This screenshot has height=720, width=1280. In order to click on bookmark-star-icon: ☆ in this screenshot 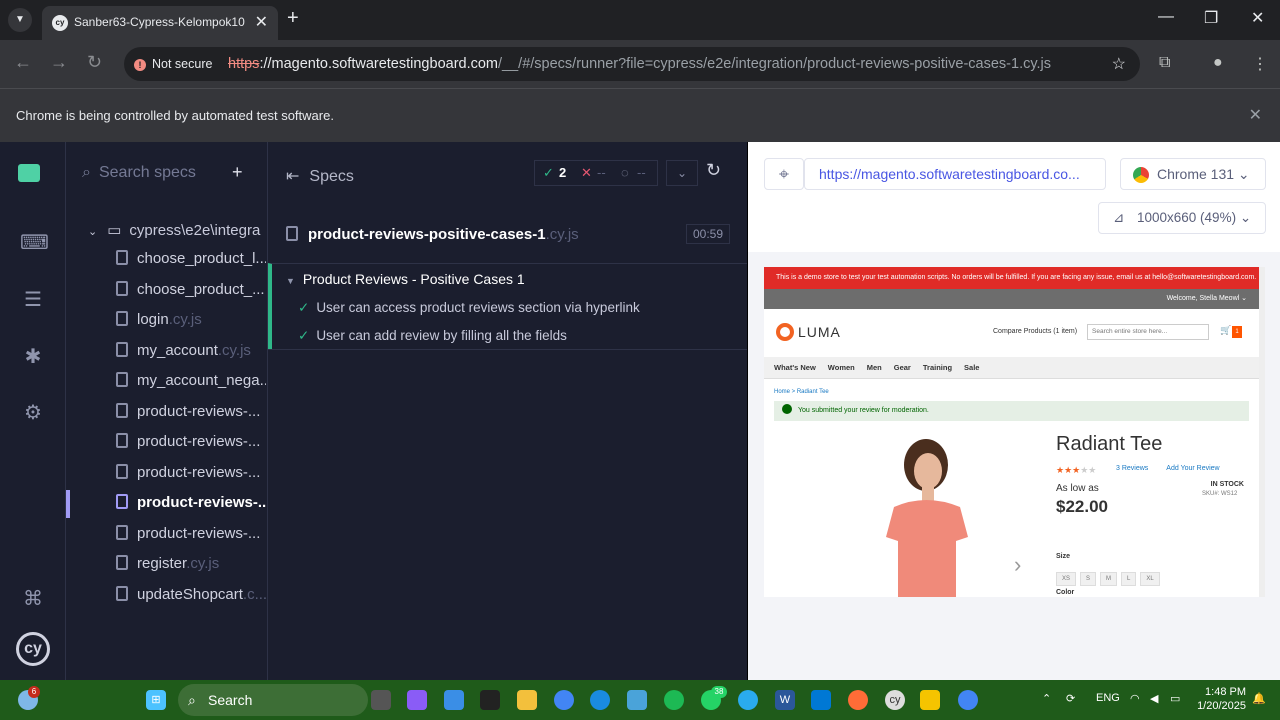, I will do `click(1119, 64)`.